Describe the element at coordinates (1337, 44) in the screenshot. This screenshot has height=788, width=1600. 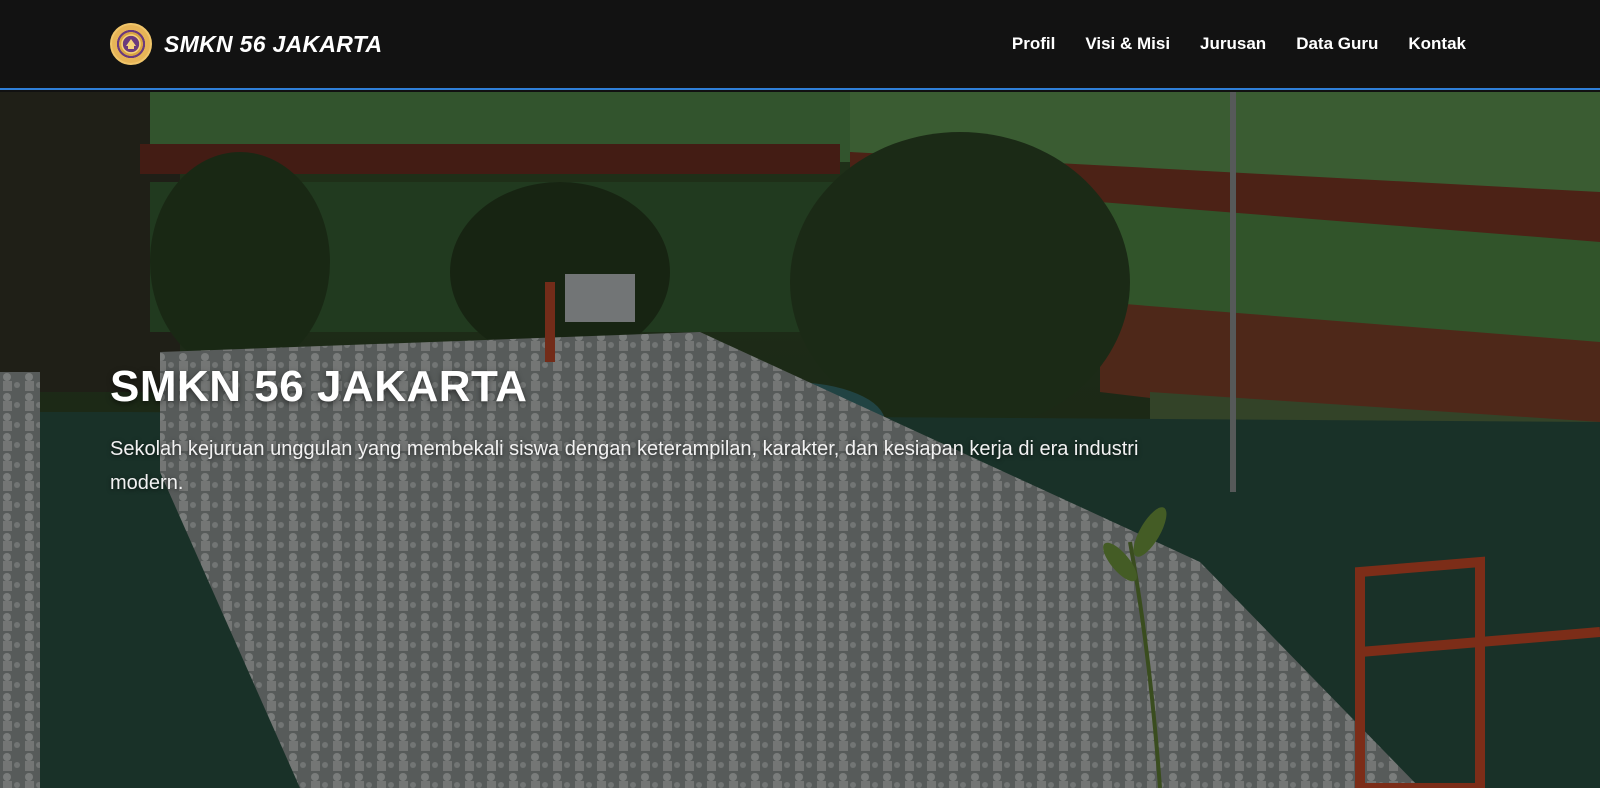
I see `nav-item-data-guru: Data Guru` at that location.